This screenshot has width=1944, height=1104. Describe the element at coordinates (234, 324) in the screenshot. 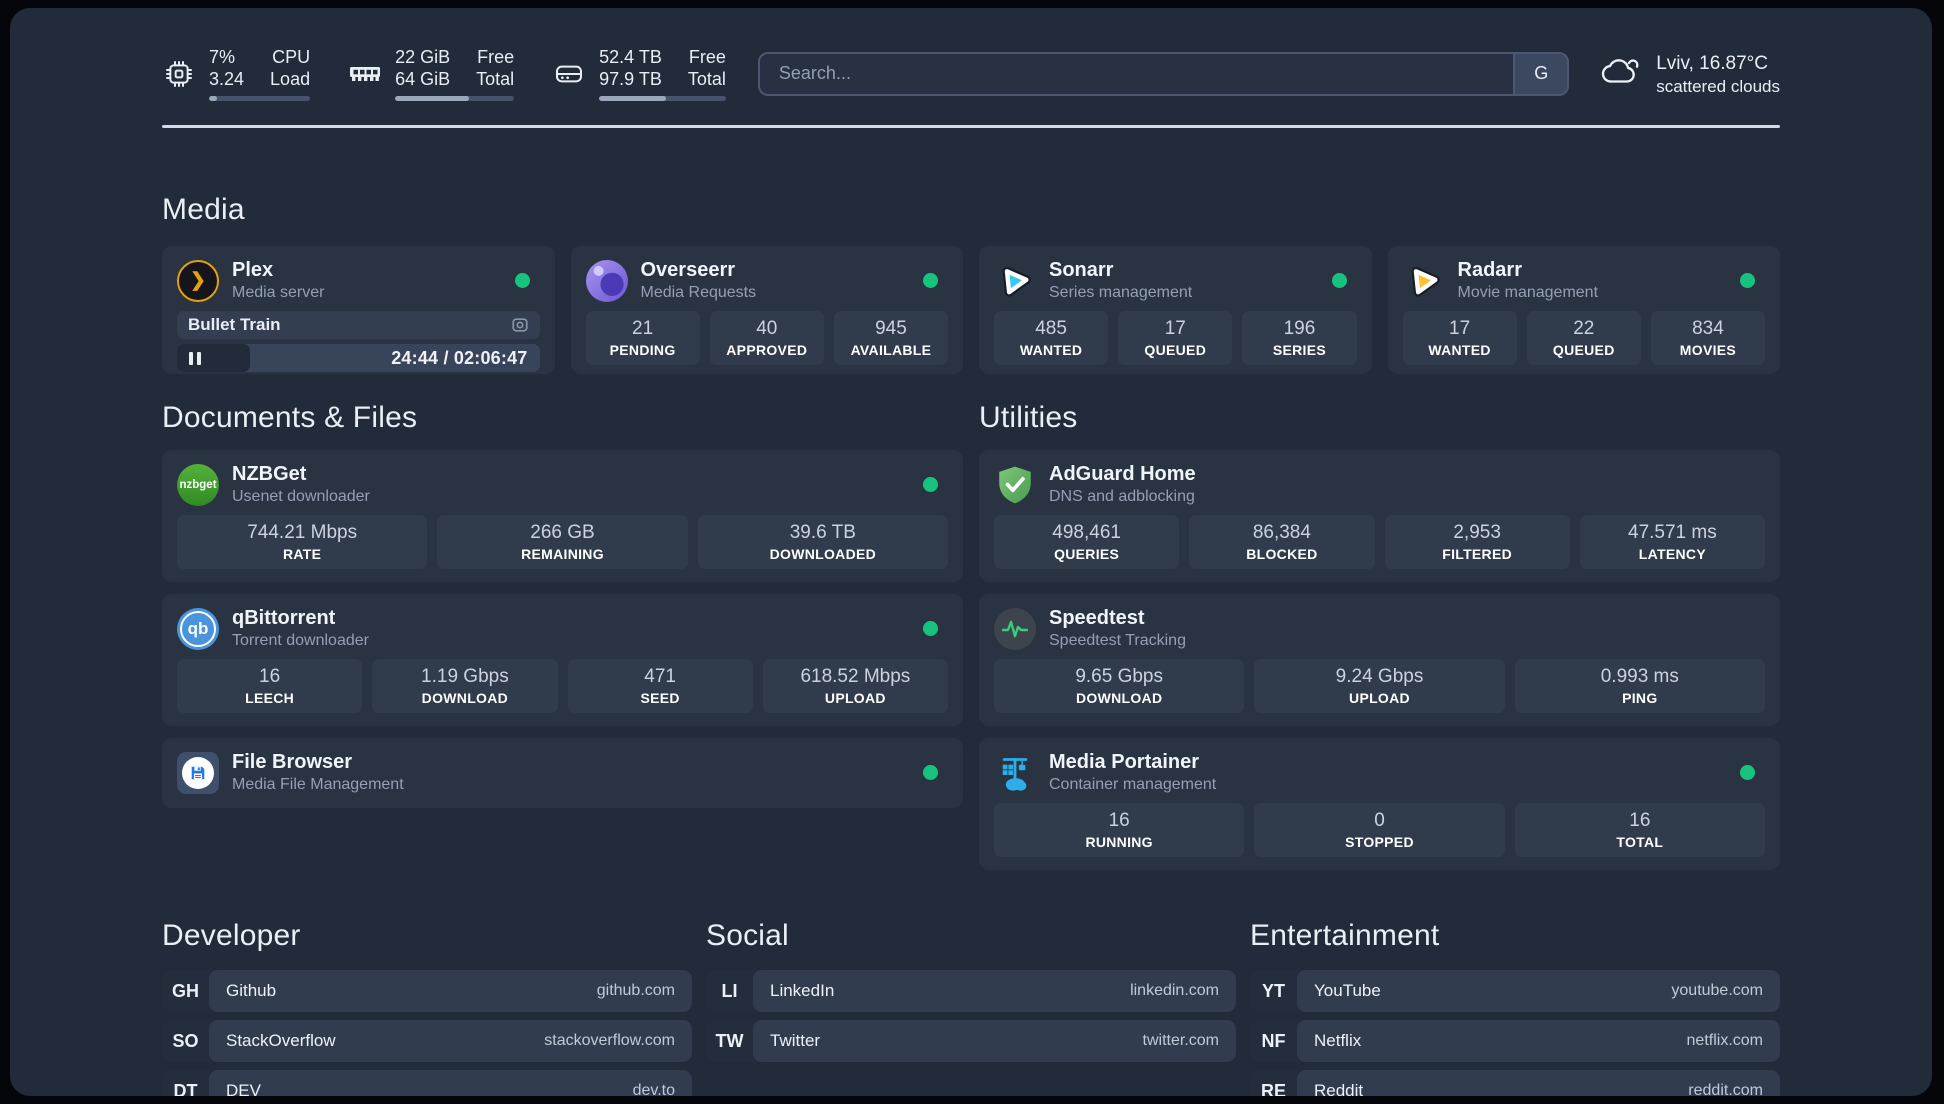

I see `now-playing-title: Bullet Train` at that location.